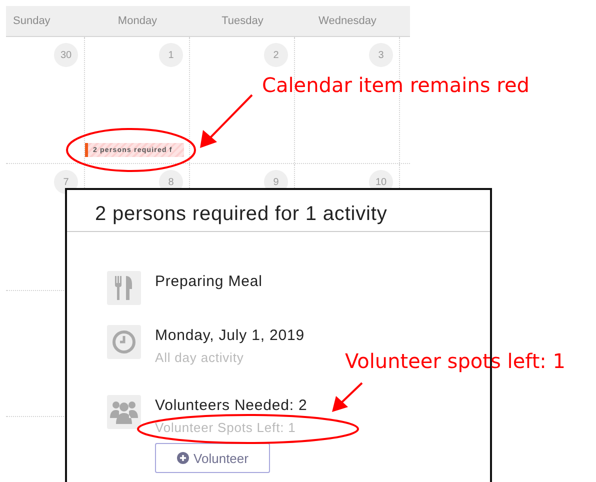 This screenshot has height=482, width=596. What do you see at coordinates (212, 458) in the screenshot?
I see `volunteer-button: Volunteer` at bounding box center [212, 458].